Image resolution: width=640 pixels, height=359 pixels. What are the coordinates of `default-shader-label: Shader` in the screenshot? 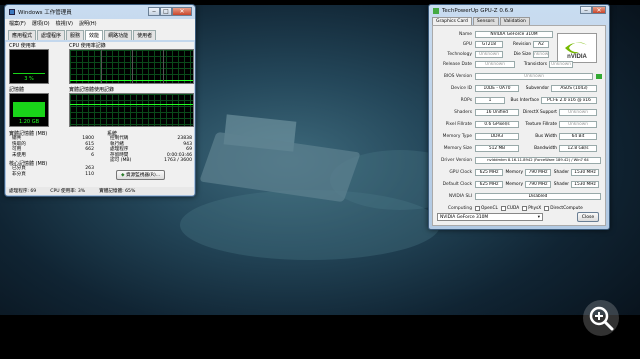 It's located at (561, 184).